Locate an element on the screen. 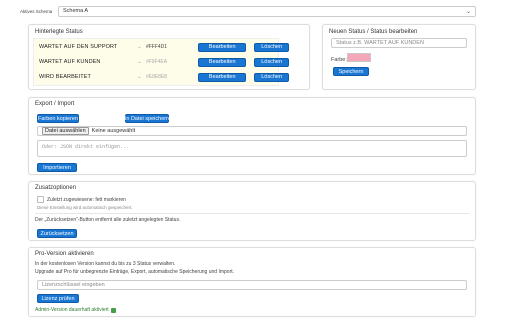 This screenshot has height=320, width=512. activated-status: Admin-Version dauerhaft aktiviert is located at coordinates (75, 310).